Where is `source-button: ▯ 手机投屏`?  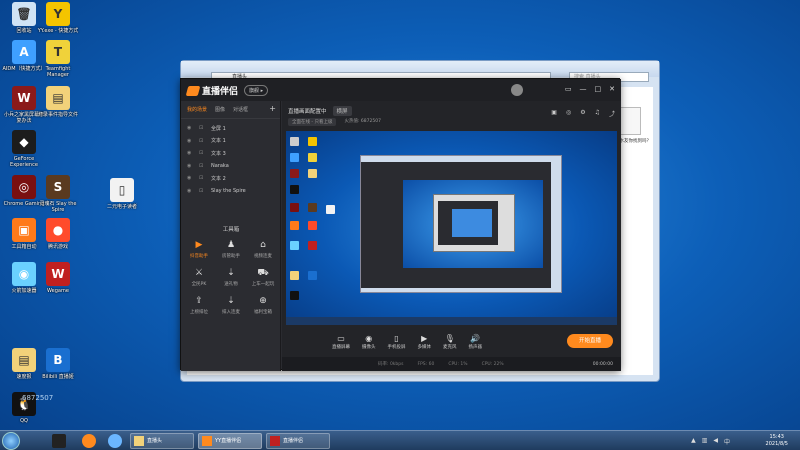
source-button: ▯ 手机投屏 is located at coordinates (397, 342).